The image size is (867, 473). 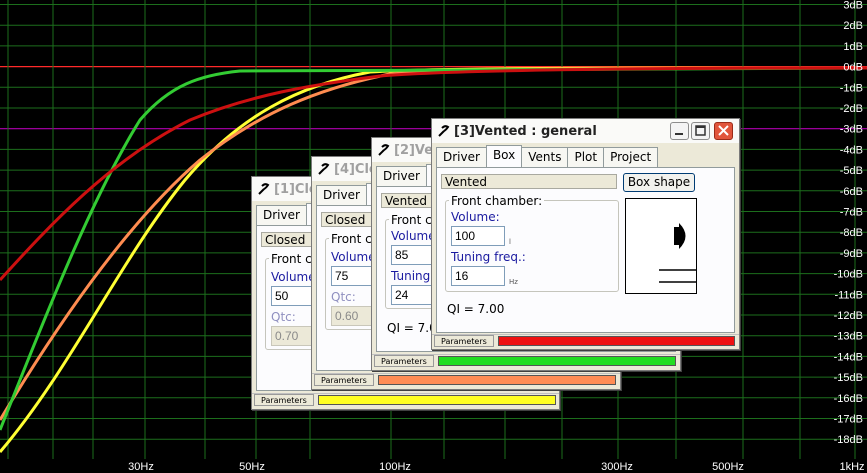 What do you see at coordinates (851, 233) in the screenshot?
I see `y-tick-label: -8dB` at bounding box center [851, 233].